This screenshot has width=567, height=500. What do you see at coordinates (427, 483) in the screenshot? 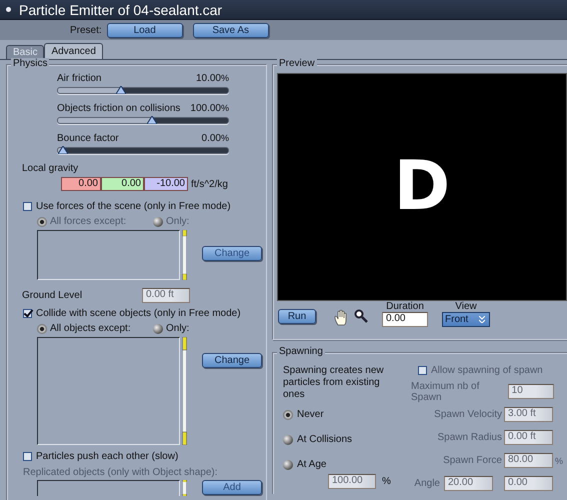
I see `field-label: Angle` at bounding box center [427, 483].